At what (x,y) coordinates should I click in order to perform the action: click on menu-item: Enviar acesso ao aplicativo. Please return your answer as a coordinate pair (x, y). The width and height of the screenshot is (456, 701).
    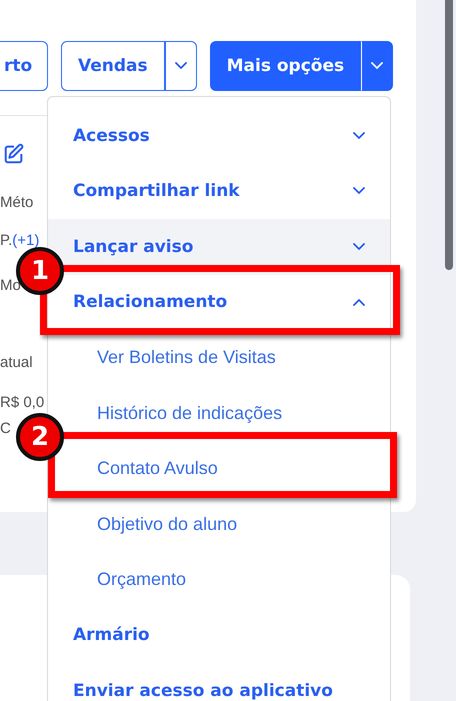
    Looking at the image, I should click on (219, 682).